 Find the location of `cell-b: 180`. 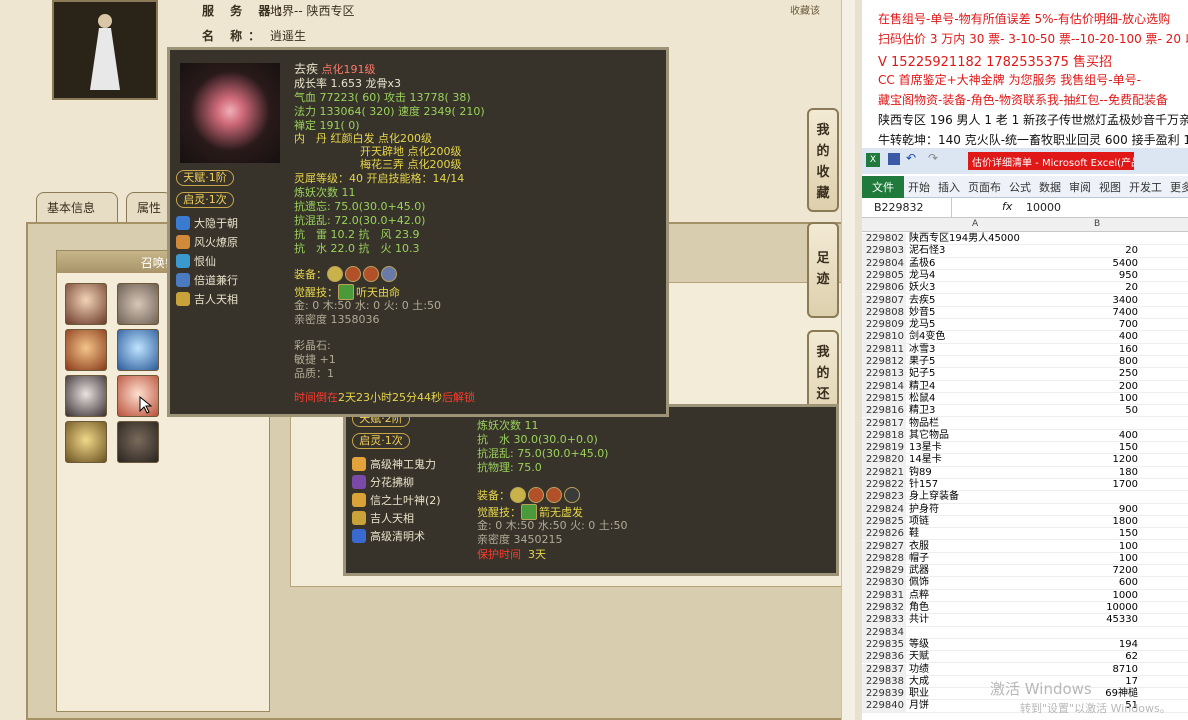

cell-b: 180 is located at coordinates (1091, 473).